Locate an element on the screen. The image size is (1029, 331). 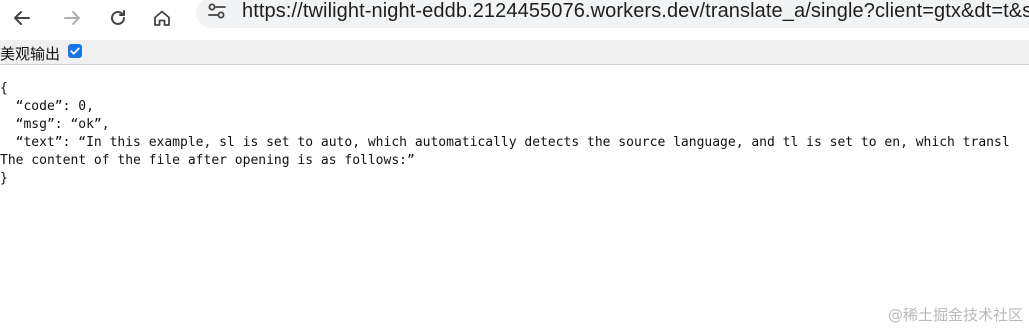
forward-button is located at coordinates (72, 18).